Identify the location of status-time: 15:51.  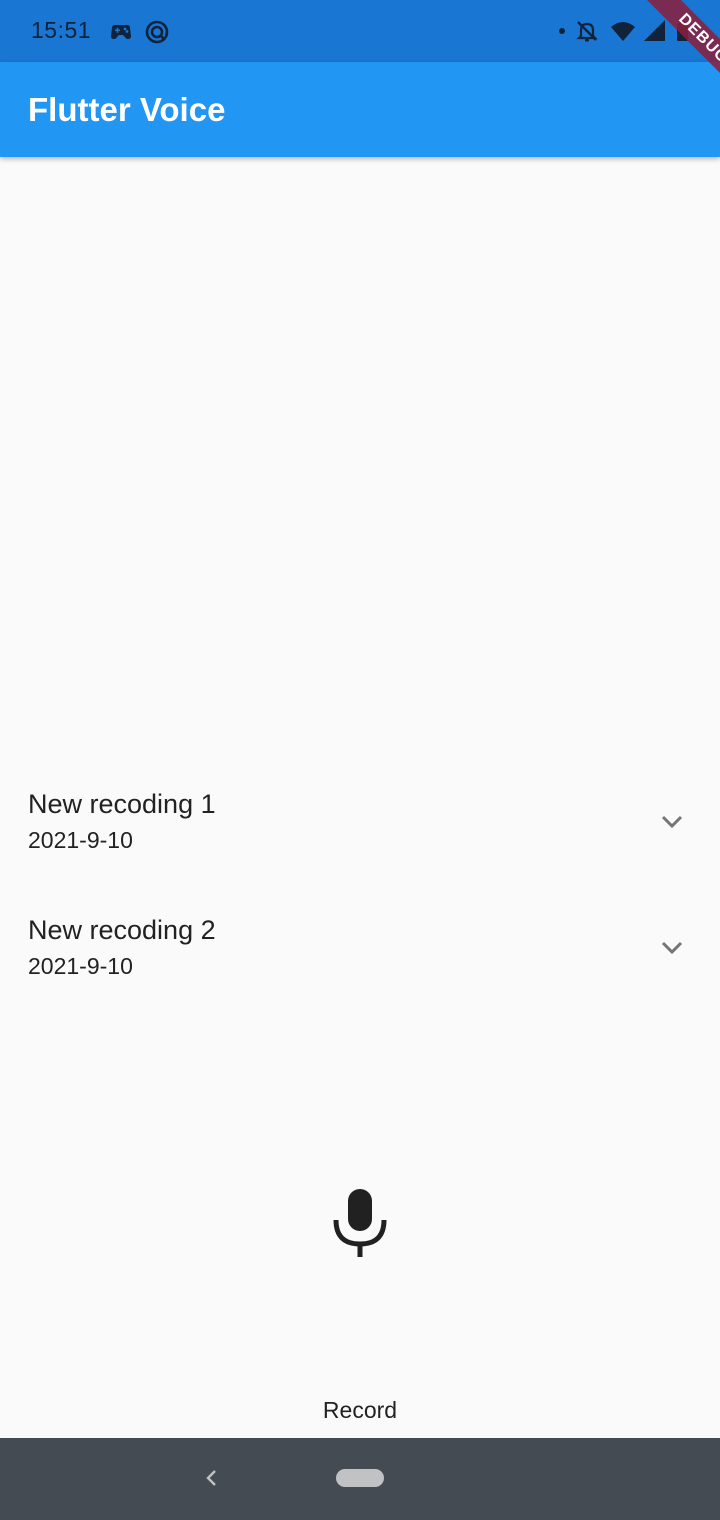
(61, 30).